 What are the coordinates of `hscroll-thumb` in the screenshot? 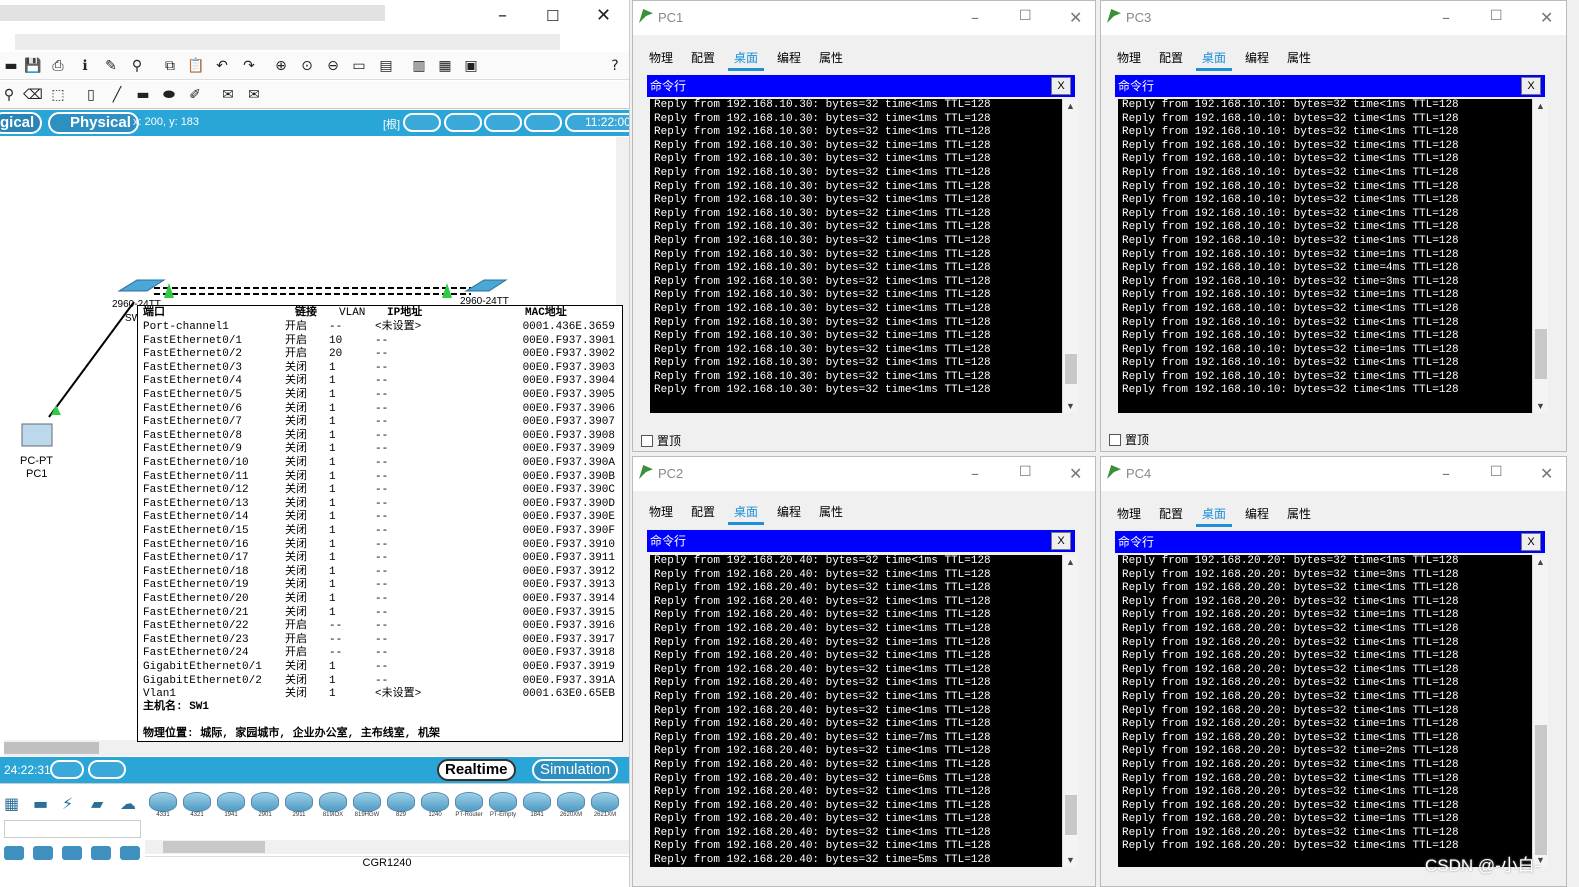 It's located at (51, 748).